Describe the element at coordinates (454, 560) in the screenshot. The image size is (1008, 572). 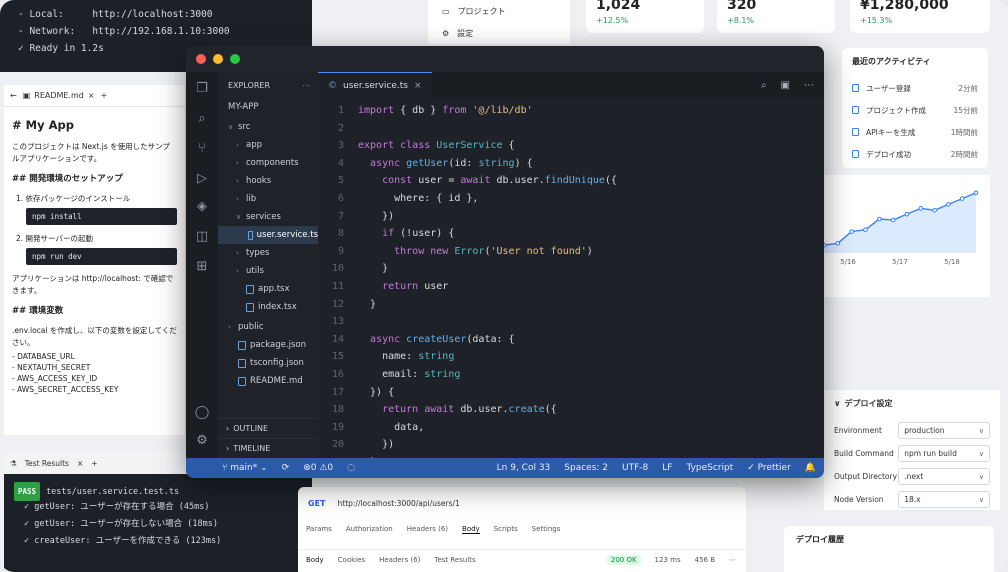
I see `resp-tab-tests: Test Results` at that location.